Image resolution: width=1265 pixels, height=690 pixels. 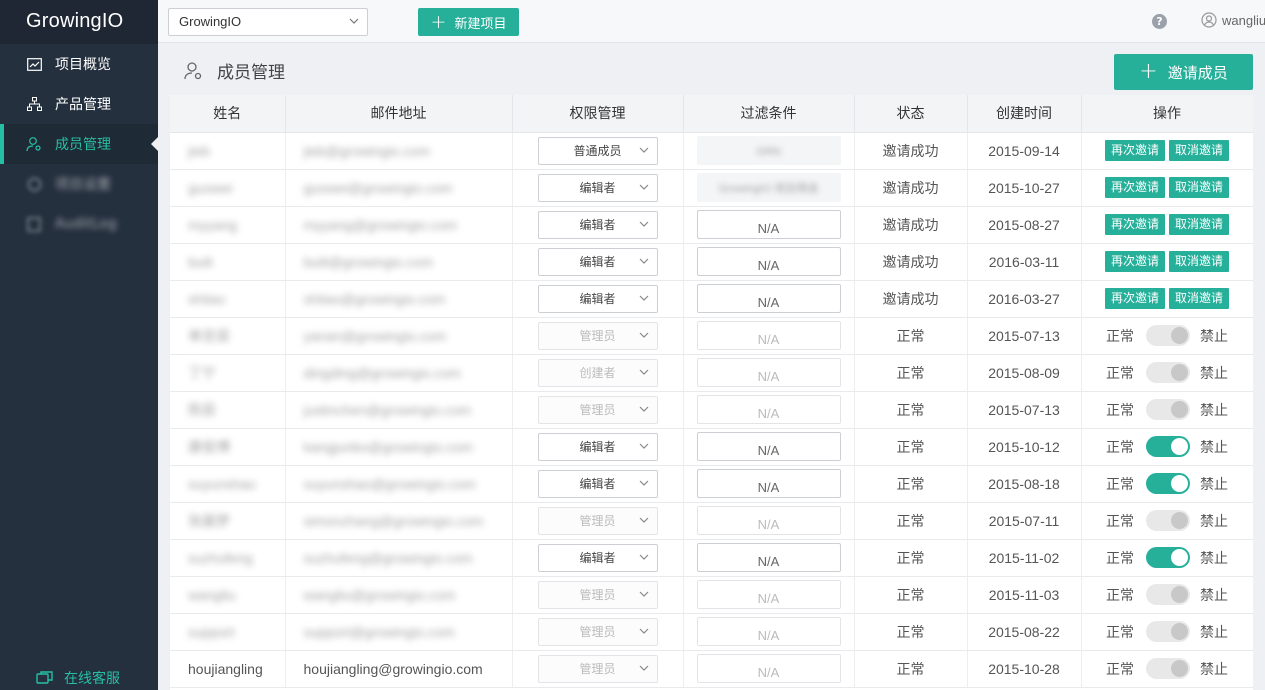 What do you see at coordinates (1024, 447) in the screenshot?
I see `created-date-cell: 2015-10-12` at bounding box center [1024, 447].